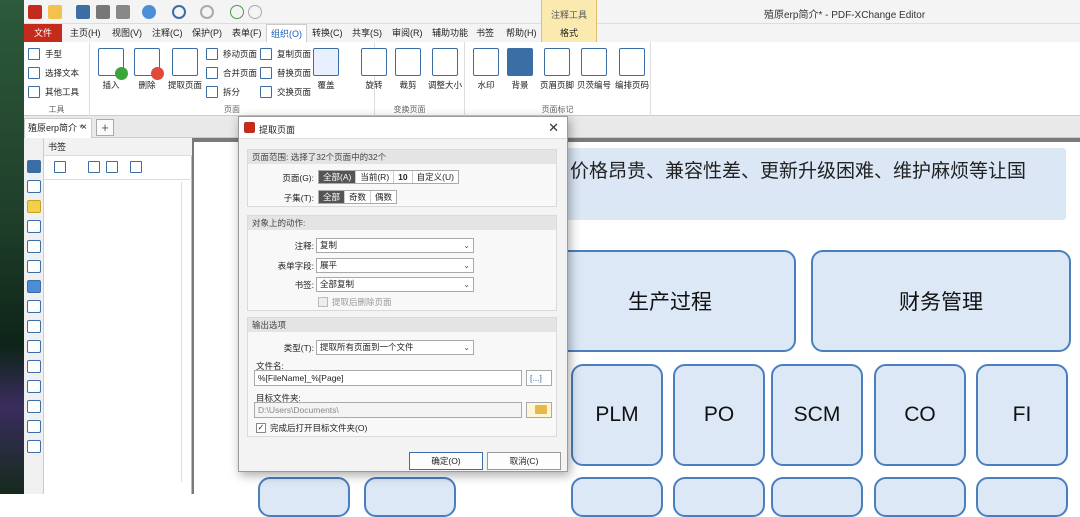  Describe the element at coordinates (845, 15) in the screenshot. I see `window-title: 殖原erp简介* - PDF-XChange Editor` at that location.